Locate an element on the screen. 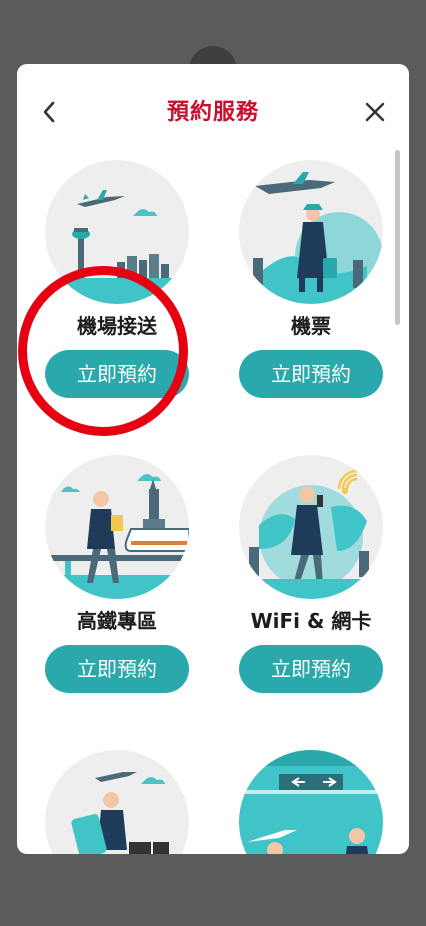 The image size is (426, 926). airport-service-illustration is located at coordinates (311, 802).